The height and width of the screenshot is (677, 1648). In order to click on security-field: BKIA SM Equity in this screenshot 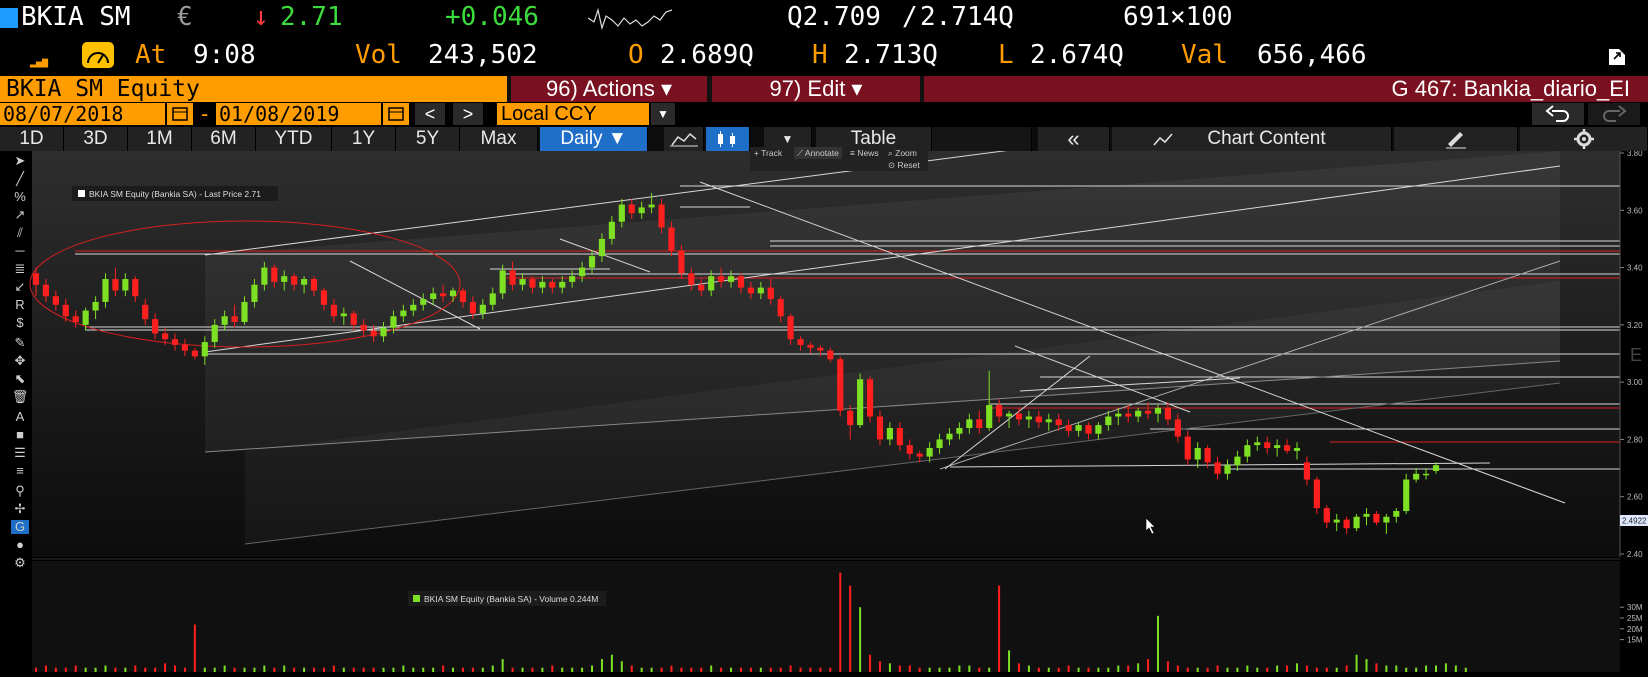, I will do `click(253, 89)`.